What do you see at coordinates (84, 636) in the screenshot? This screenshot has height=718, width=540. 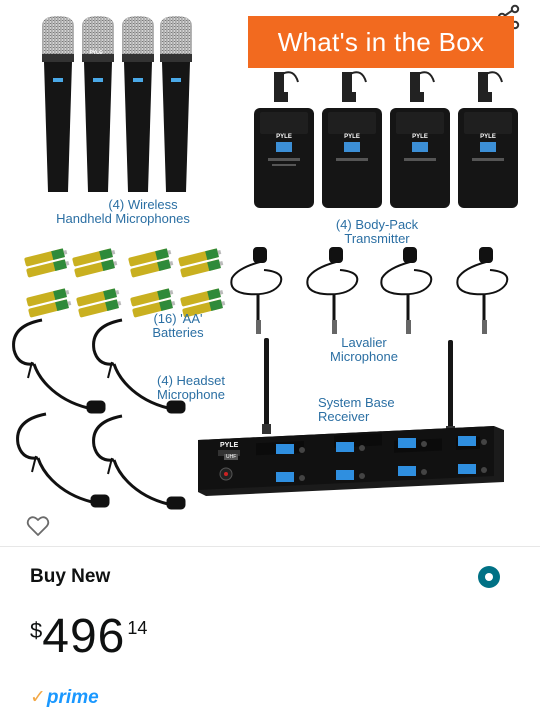 I see `price-whole: 496` at bounding box center [84, 636].